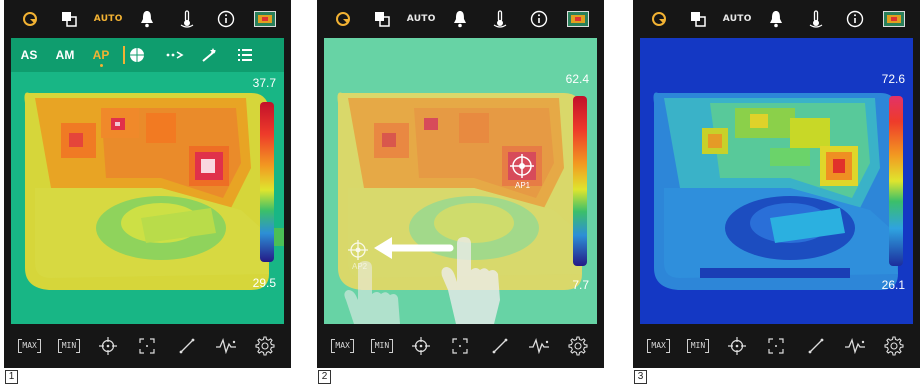  Describe the element at coordinates (324, 377) in the screenshot. I see `panel-number-2: 2` at that location.